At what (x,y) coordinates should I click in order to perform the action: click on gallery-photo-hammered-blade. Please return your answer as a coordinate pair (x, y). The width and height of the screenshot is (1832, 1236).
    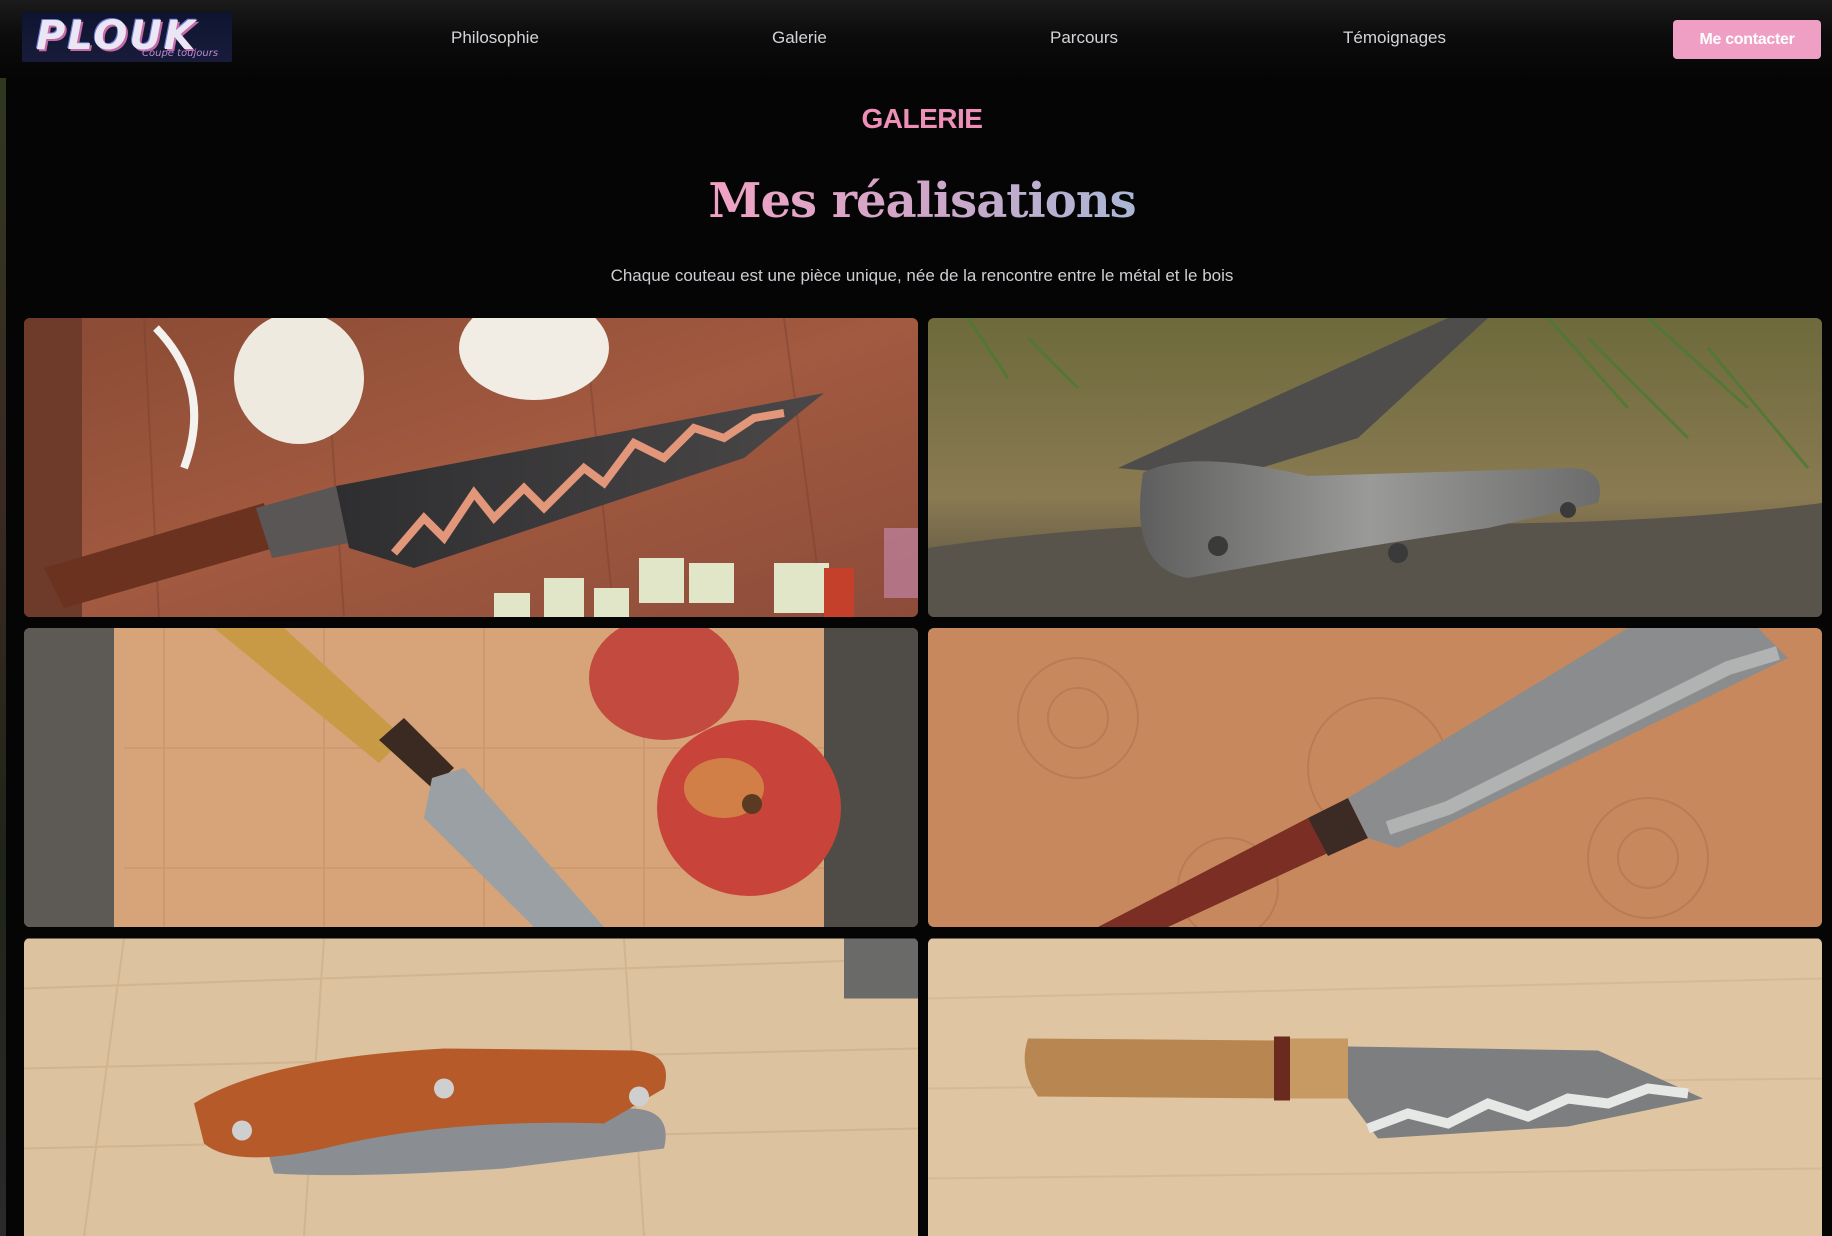
    Looking at the image, I should click on (1375, 777).